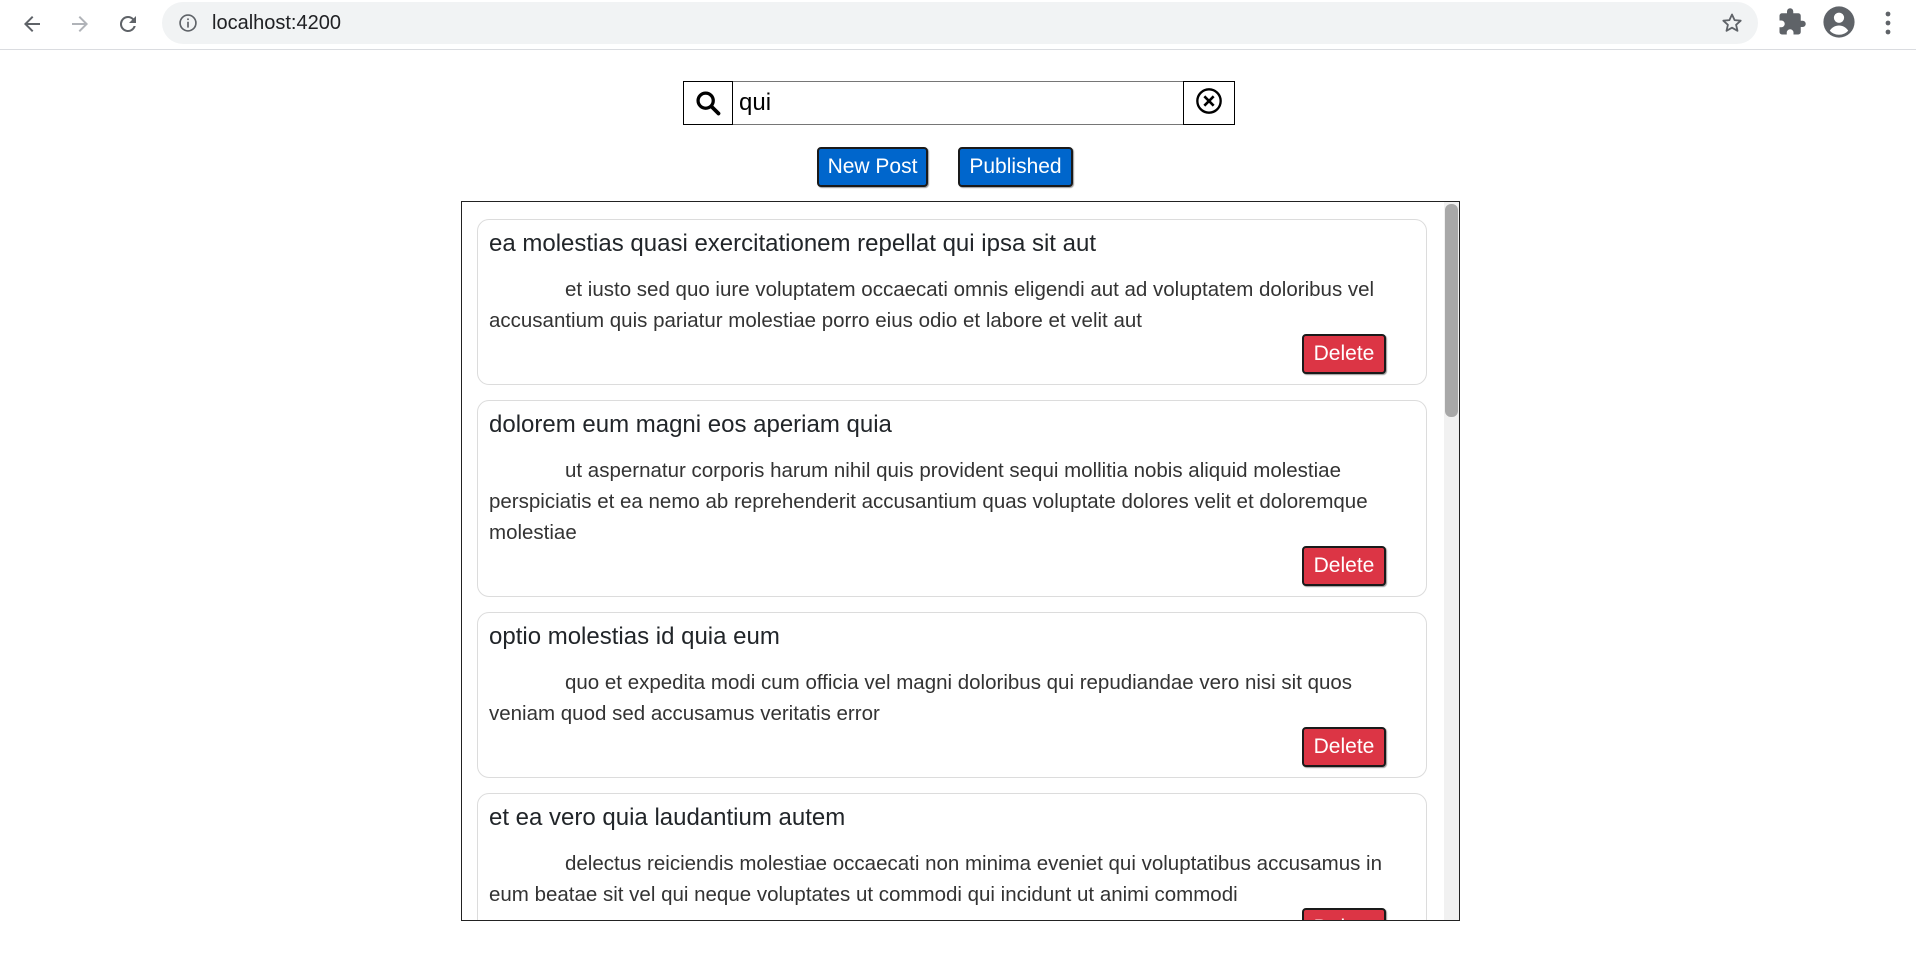  I want to click on scrollbar, so click(1451, 561).